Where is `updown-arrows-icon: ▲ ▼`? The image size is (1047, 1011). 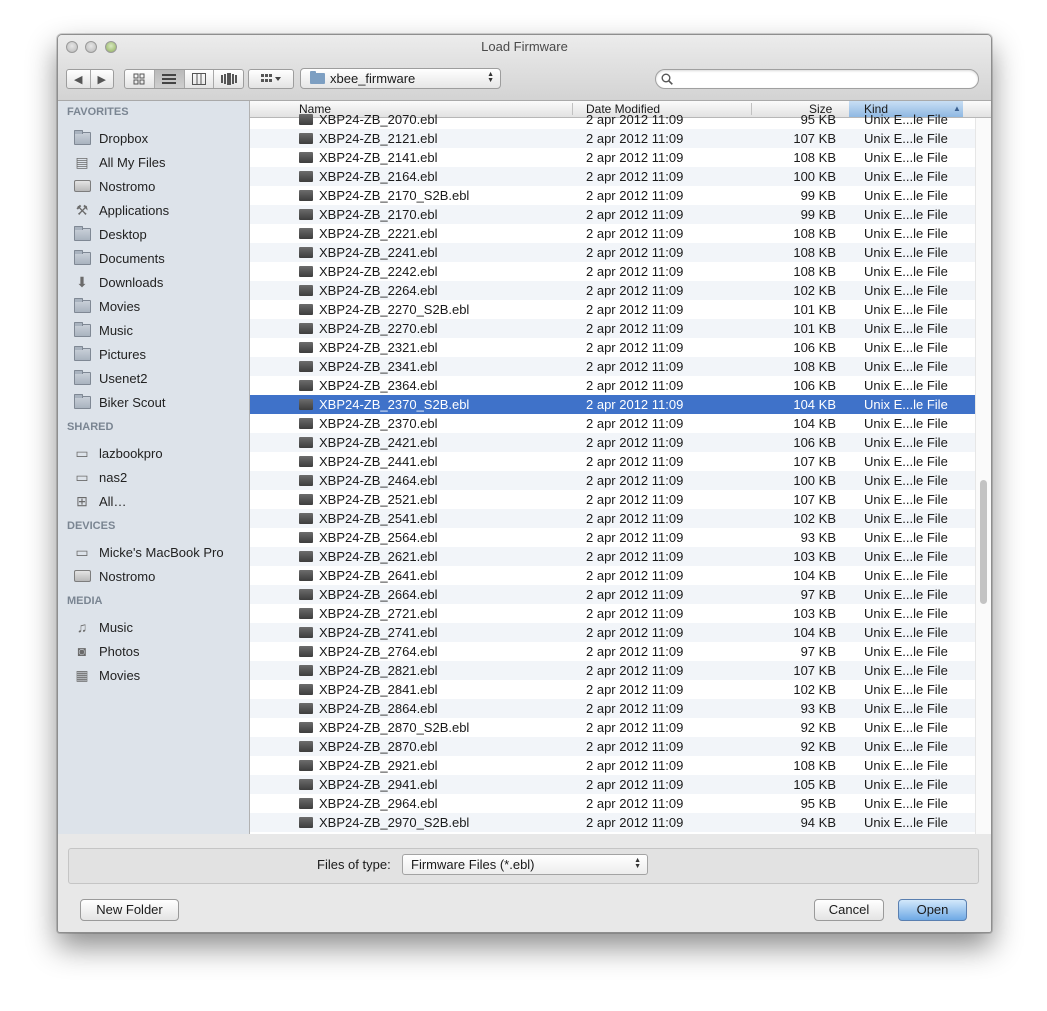 updown-arrows-icon: ▲ ▼ is located at coordinates (490, 77).